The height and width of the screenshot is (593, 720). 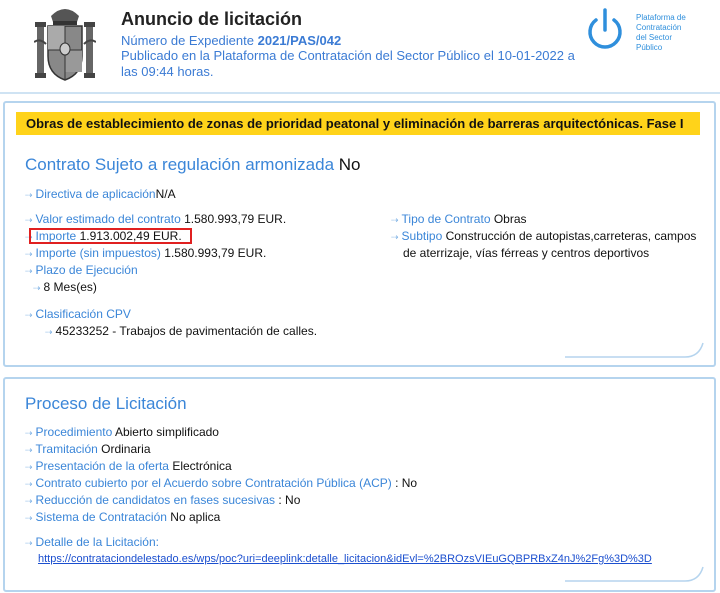 What do you see at coordinates (289, 500) in the screenshot?
I see `reduccion-value: : No` at bounding box center [289, 500].